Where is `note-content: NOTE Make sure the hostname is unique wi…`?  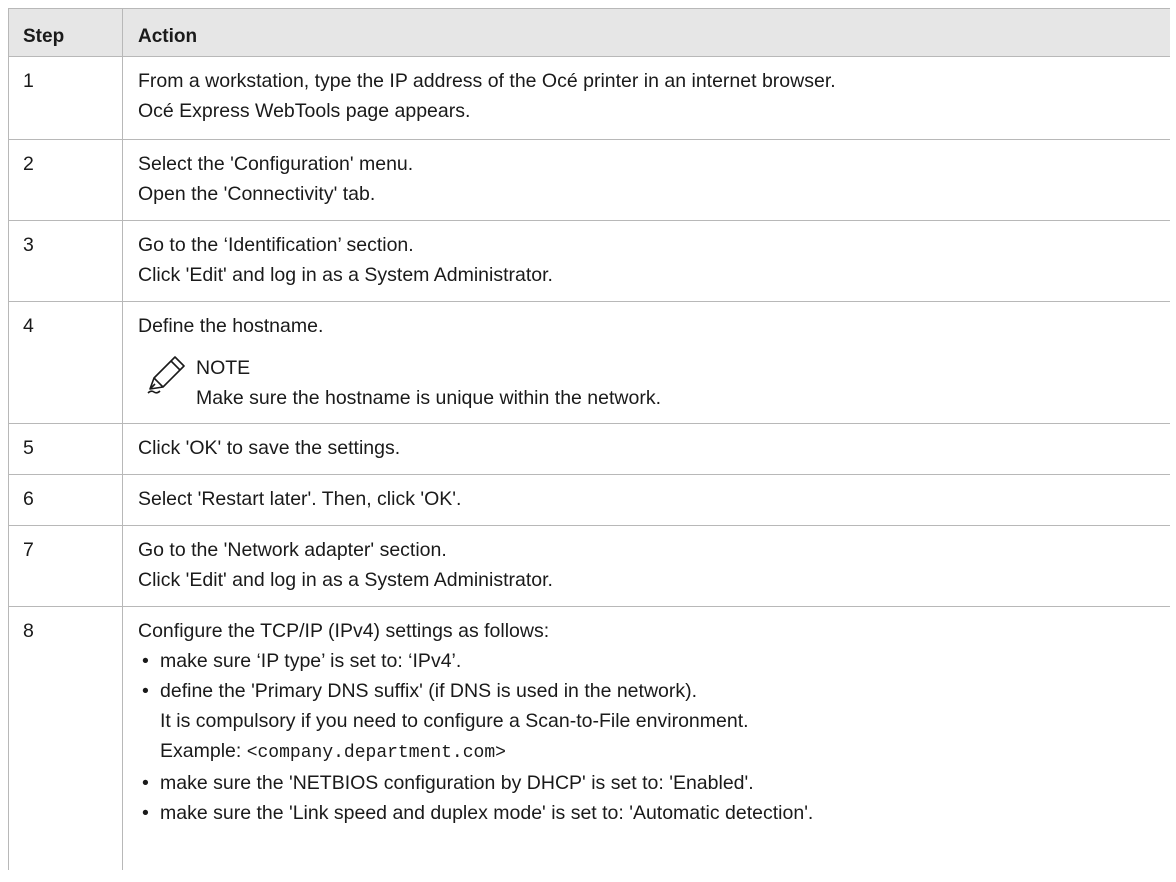 note-content: NOTE Make sure the hostname is unique wi… is located at coordinates (428, 383).